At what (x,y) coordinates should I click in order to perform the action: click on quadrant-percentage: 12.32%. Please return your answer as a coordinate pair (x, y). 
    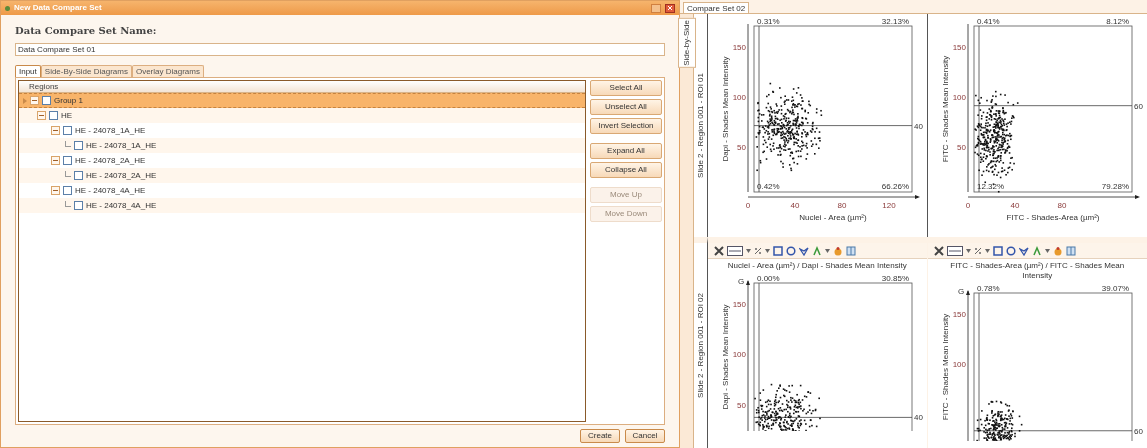
    Looking at the image, I should click on (990, 186).